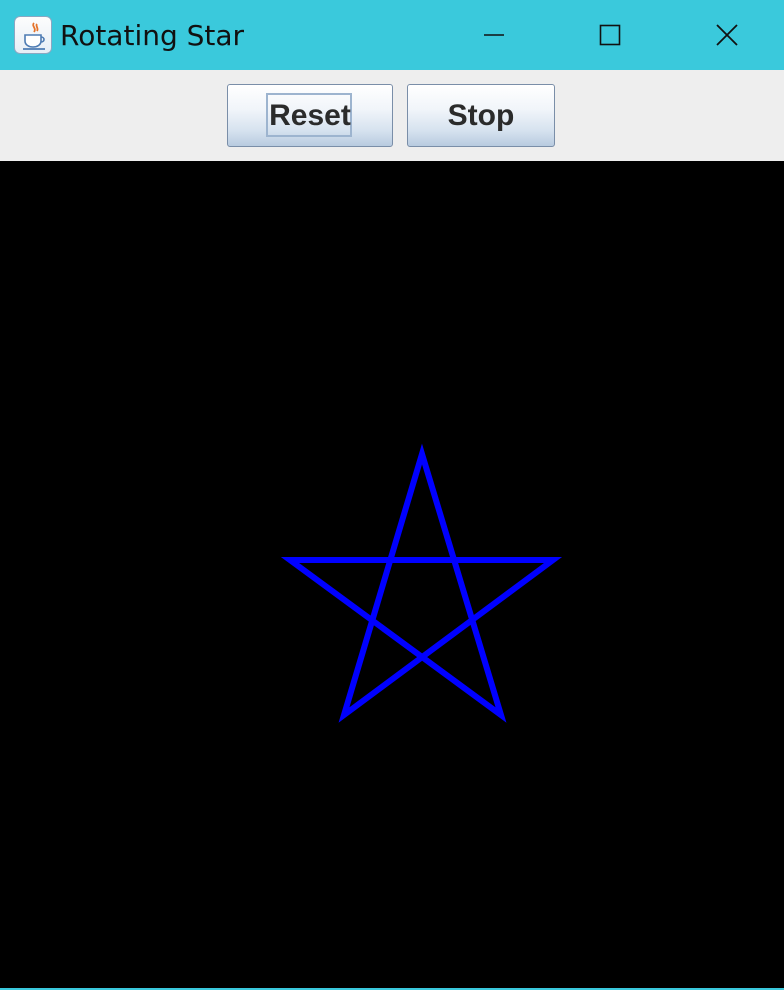 This screenshot has width=784, height=990. I want to click on stop-button-label: Stop, so click(481, 115).